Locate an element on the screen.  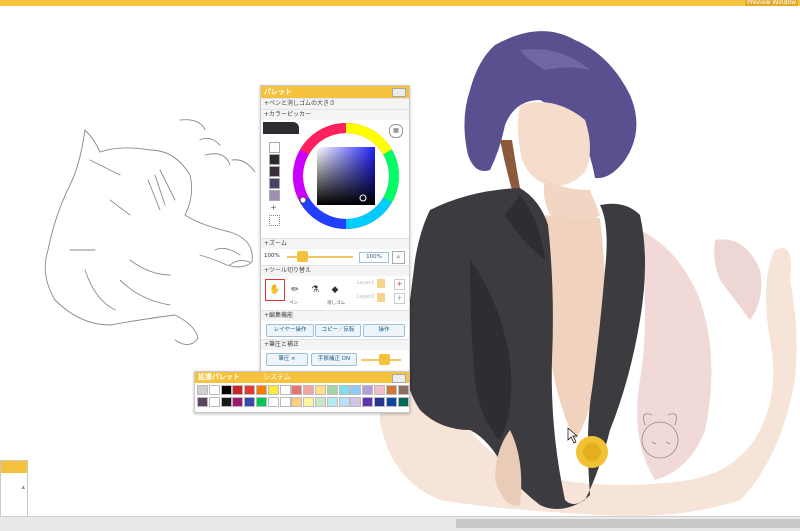
tool-row: ✋ ✏ ペン ⚗ ◆ 消しゴム Layer1 Layer2 + + is located at coordinates (335, 293).